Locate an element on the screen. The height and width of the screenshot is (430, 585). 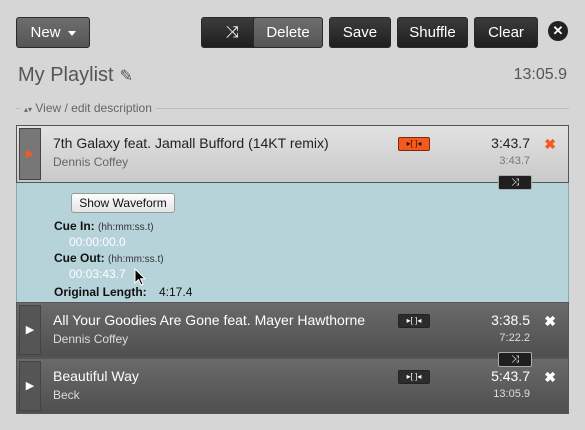
track-title: Beautiful Way is located at coordinates (96, 376).